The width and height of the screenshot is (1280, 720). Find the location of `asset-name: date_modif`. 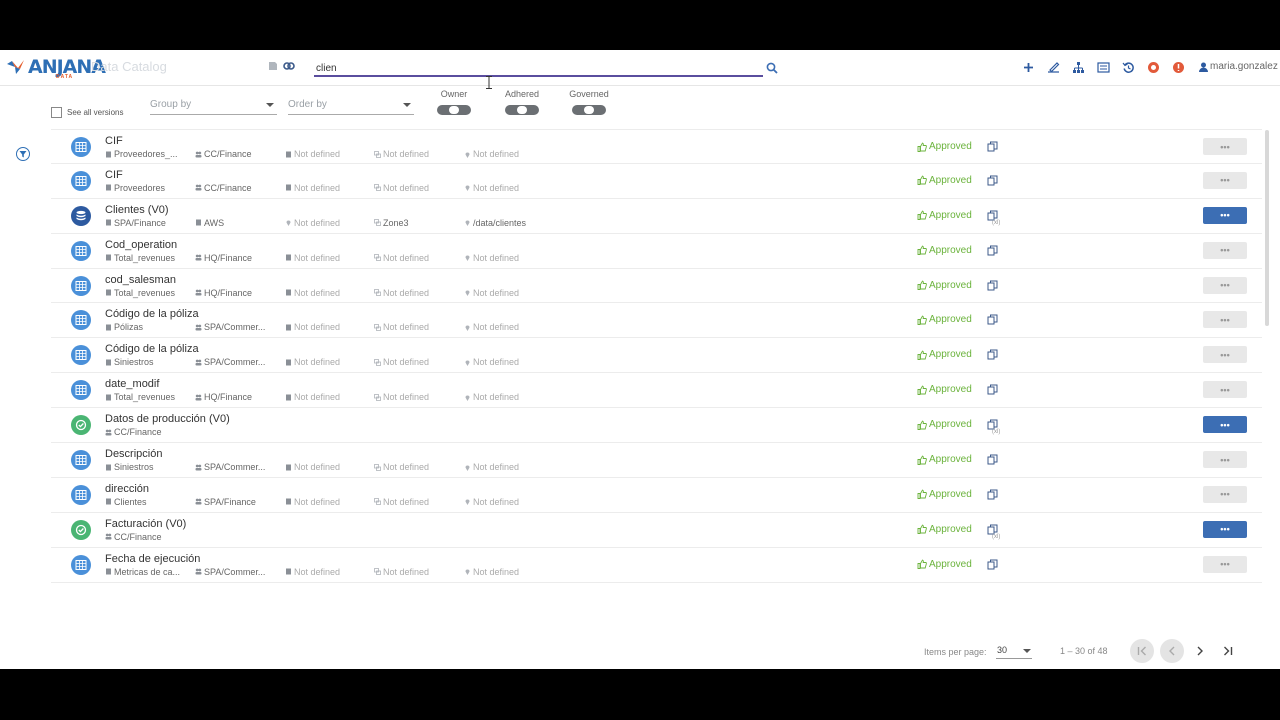

asset-name: date_modif is located at coordinates (132, 384).